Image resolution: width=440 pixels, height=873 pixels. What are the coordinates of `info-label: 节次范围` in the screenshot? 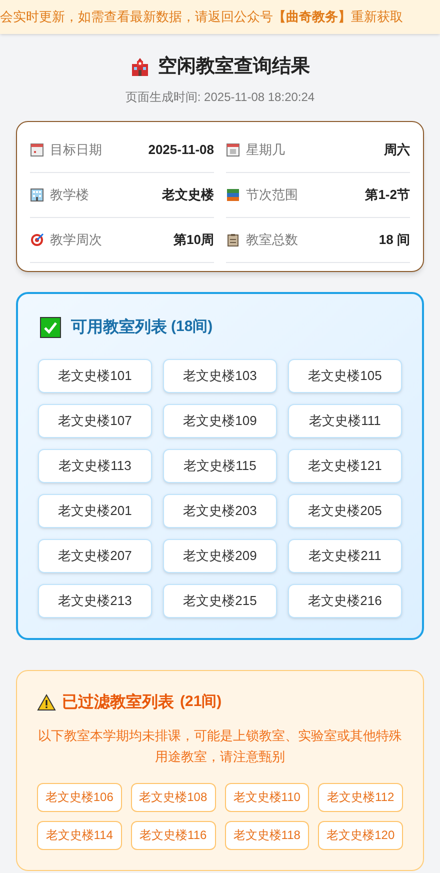 It's located at (272, 195).